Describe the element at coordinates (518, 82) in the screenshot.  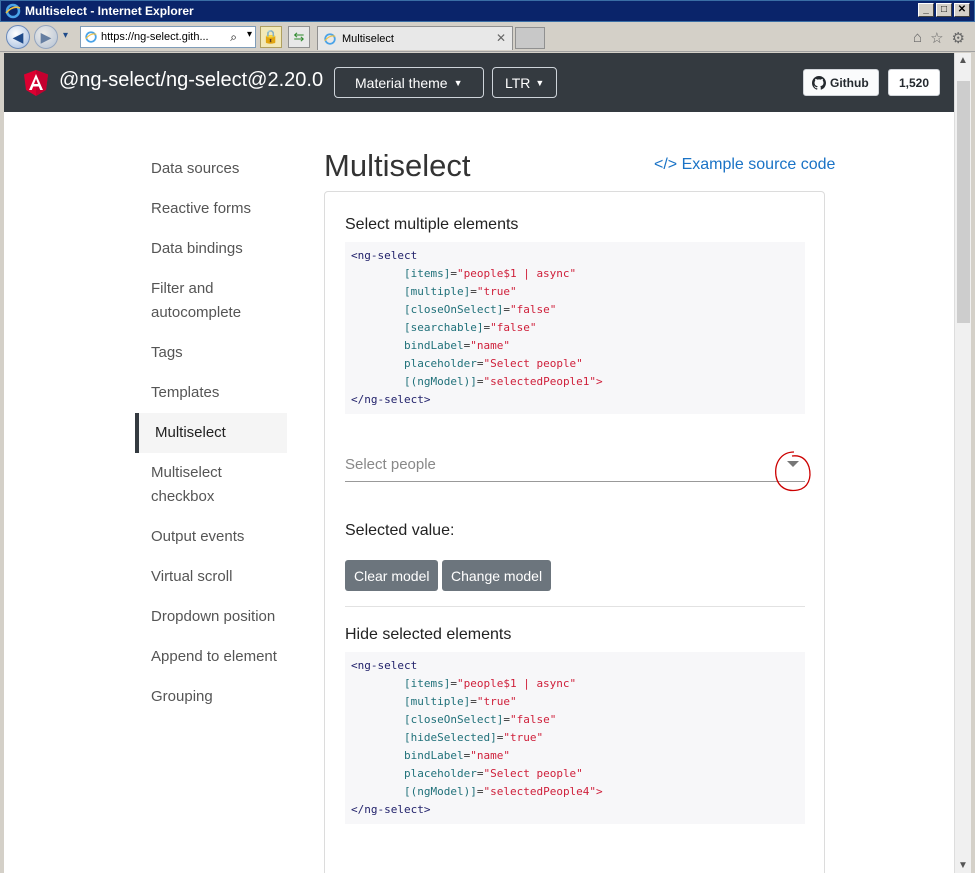
I see `direction-label: LTR` at that location.